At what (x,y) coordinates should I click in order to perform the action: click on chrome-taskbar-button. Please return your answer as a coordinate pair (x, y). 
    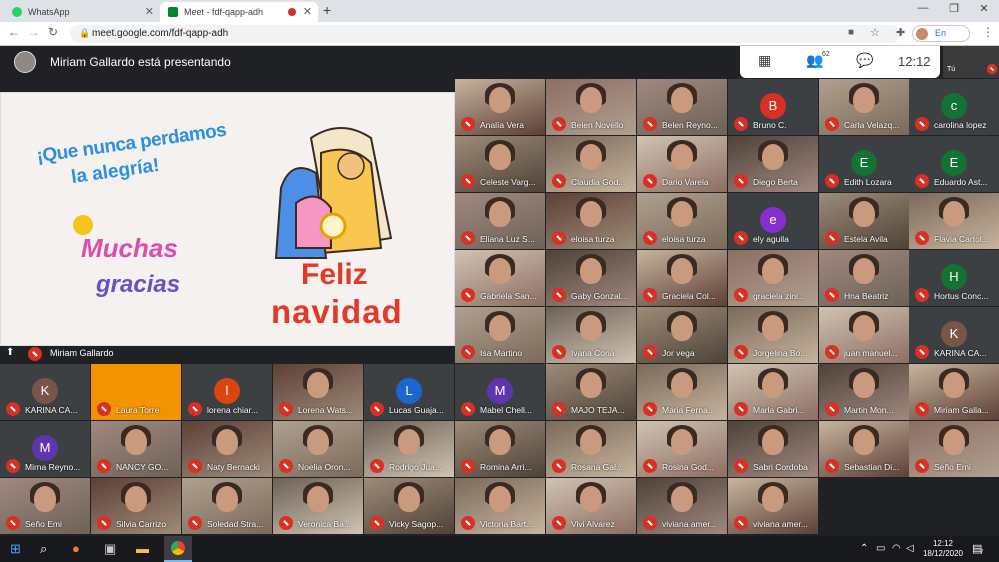
    Looking at the image, I should click on (178, 549).